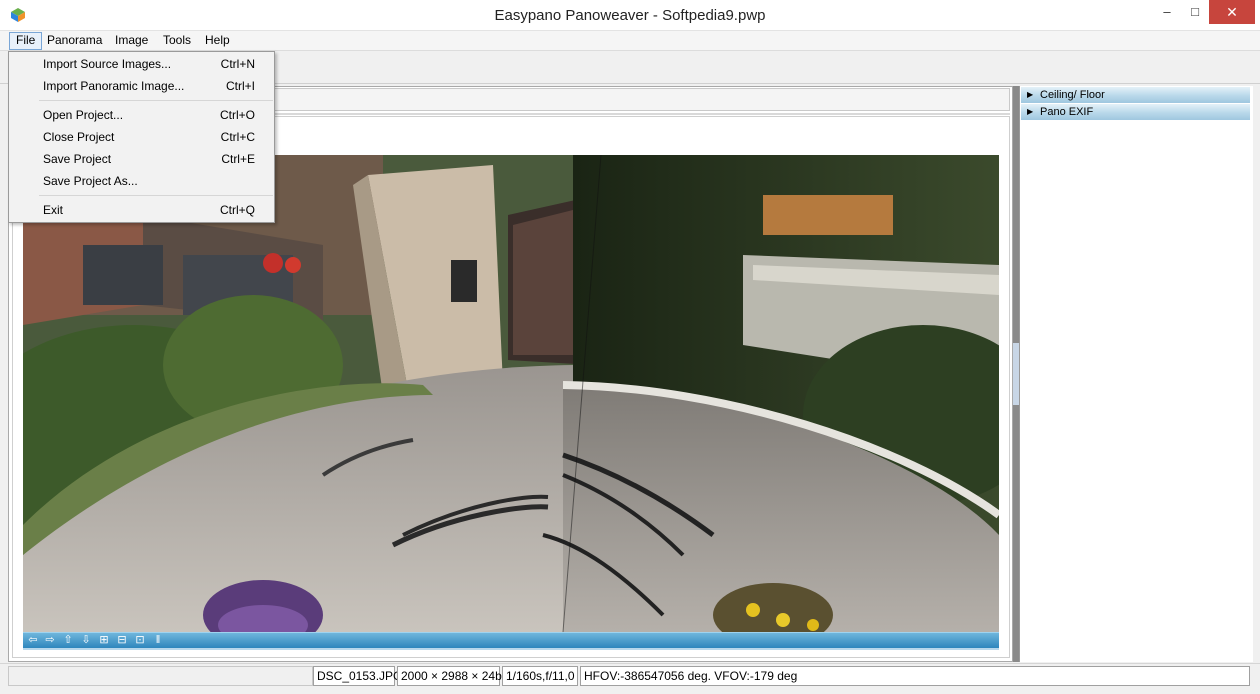 The width and height of the screenshot is (1260, 694). Describe the element at coordinates (237, 210) in the screenshot. I see `menu-item-shortcut: Ctrl+Q` at that location.